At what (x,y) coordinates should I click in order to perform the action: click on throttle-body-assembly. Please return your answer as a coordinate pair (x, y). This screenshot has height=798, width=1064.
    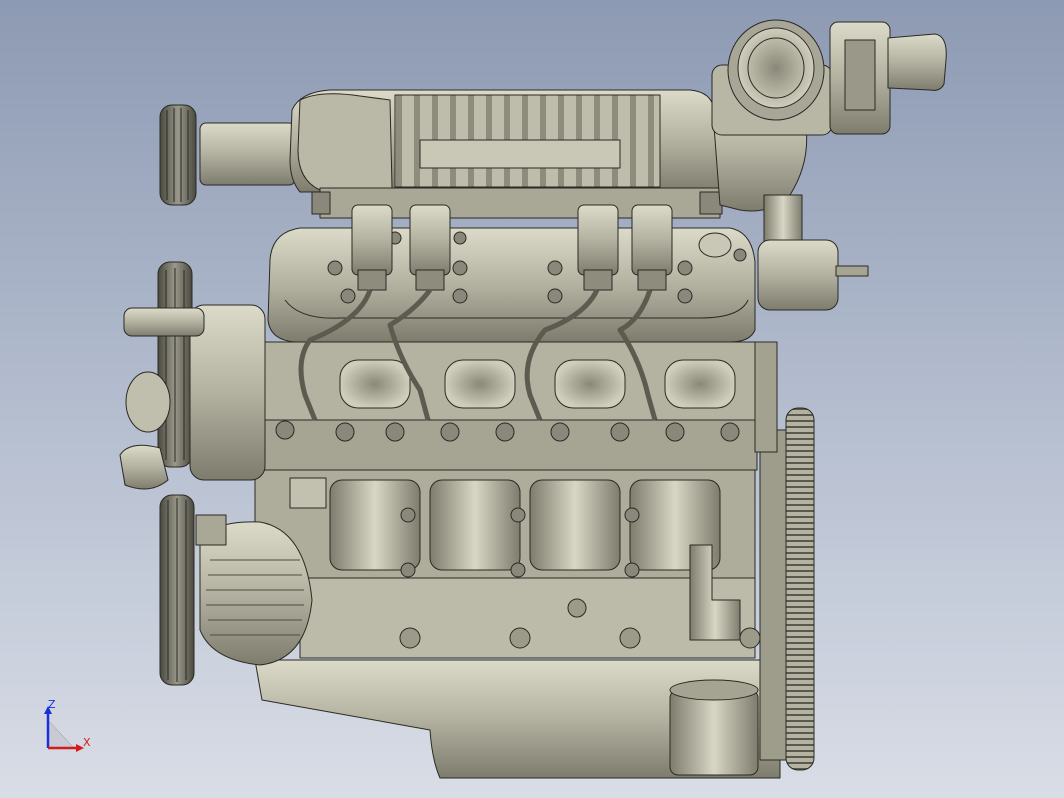
    Looking at the image, I should click on (829, 137).